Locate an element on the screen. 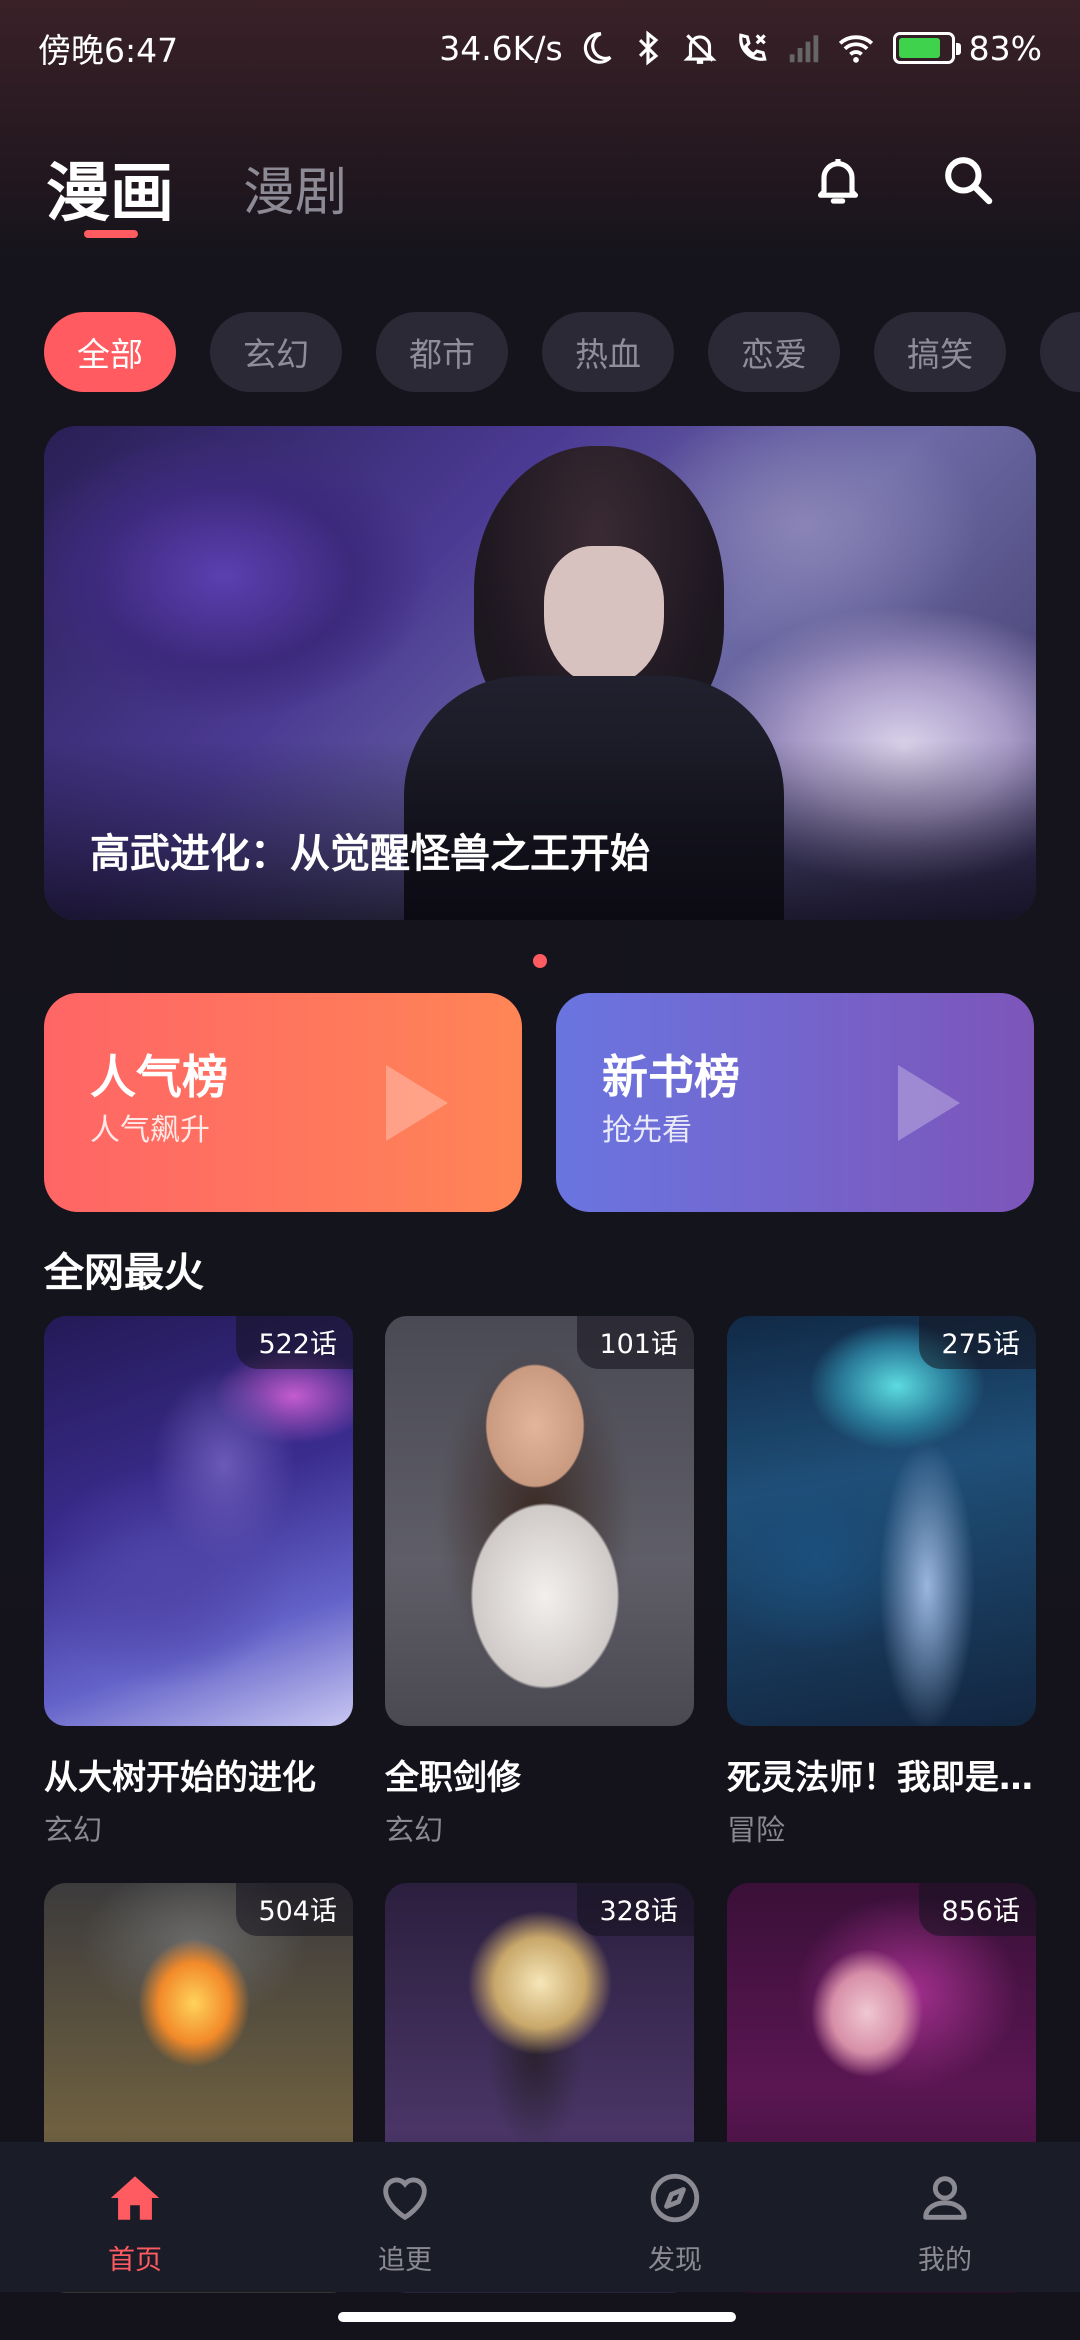 This screenshot has width=1080, height=2340. comic-genre: 冒险 is located at coordinates (756, 1830).